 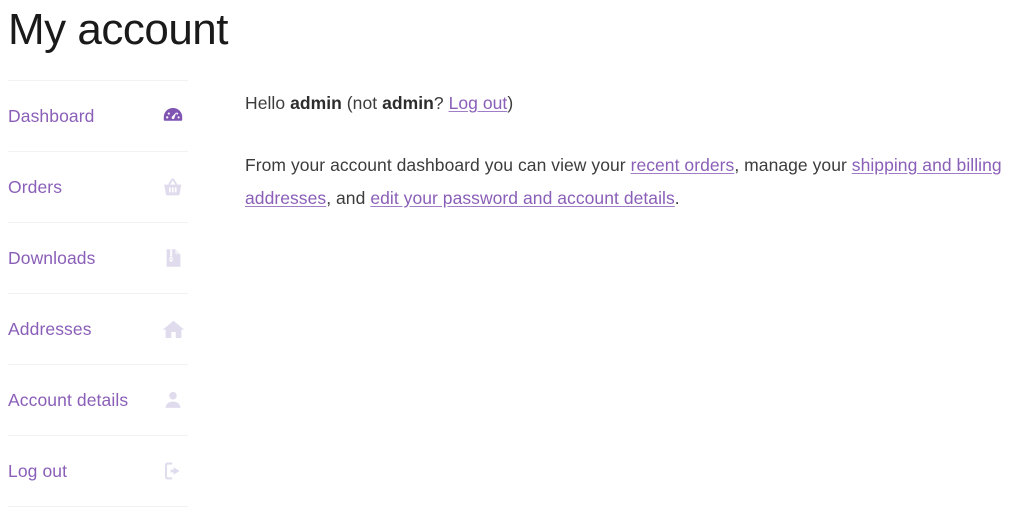 I want to click on shopping-basket-icon, so click(x=173, y=187).